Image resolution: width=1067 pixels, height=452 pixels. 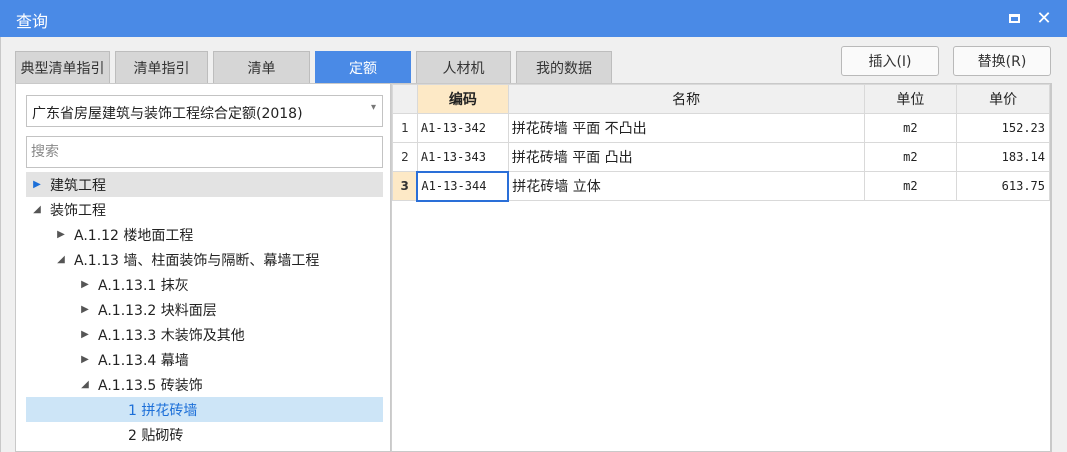 What do you see at coordinates (463, 186) in the screenshot?
I see `cell-code: A1-13-344` at bounding box center [463, 186].